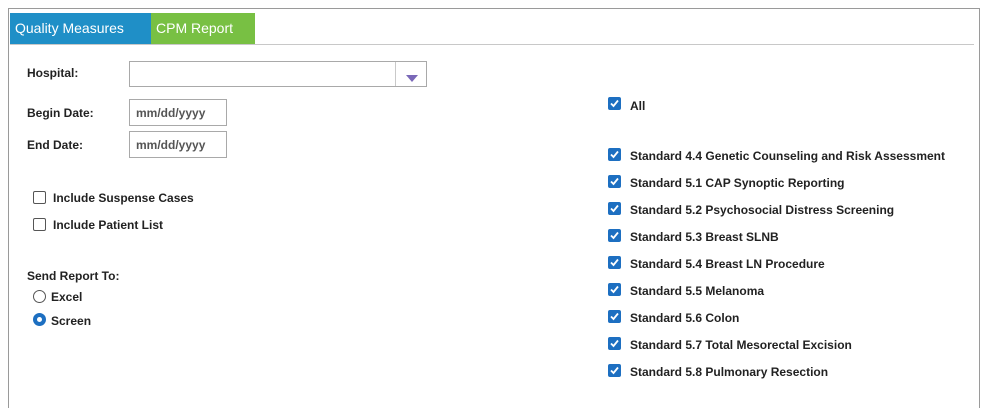 The image size is (985, 408). What do you see at coordinates (178, 112) in the screenshot?
I see `begin-date-input` at bounding box center [178, 112].